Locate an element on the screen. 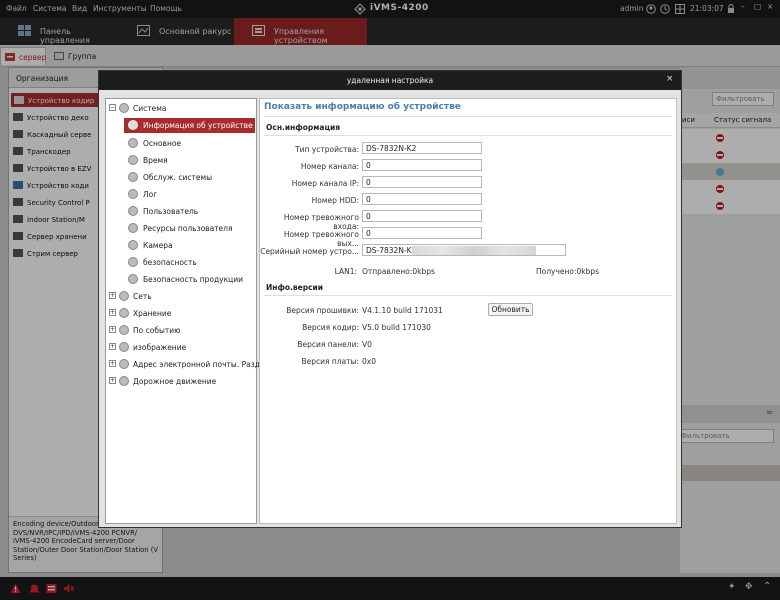 Image resolution: width=780 pixels, height=600 pixels. field-row-alarm-output: Номер тревожного вых... 0 is located at coordinates (469, 237).